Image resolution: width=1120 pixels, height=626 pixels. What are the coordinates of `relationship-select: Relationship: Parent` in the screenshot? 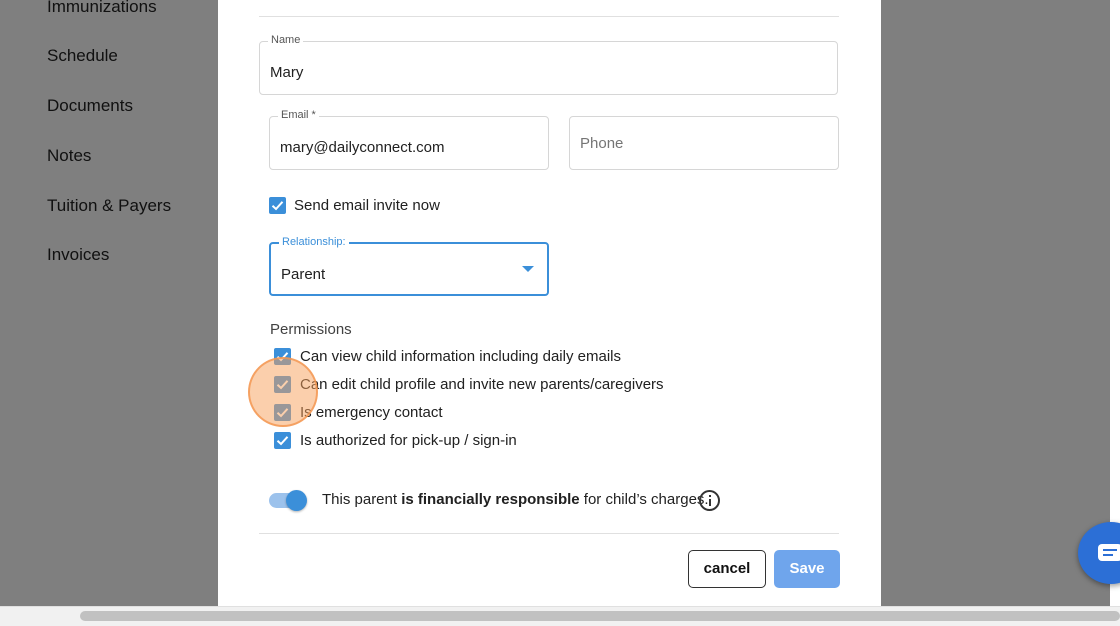 It's located at (409, 266).